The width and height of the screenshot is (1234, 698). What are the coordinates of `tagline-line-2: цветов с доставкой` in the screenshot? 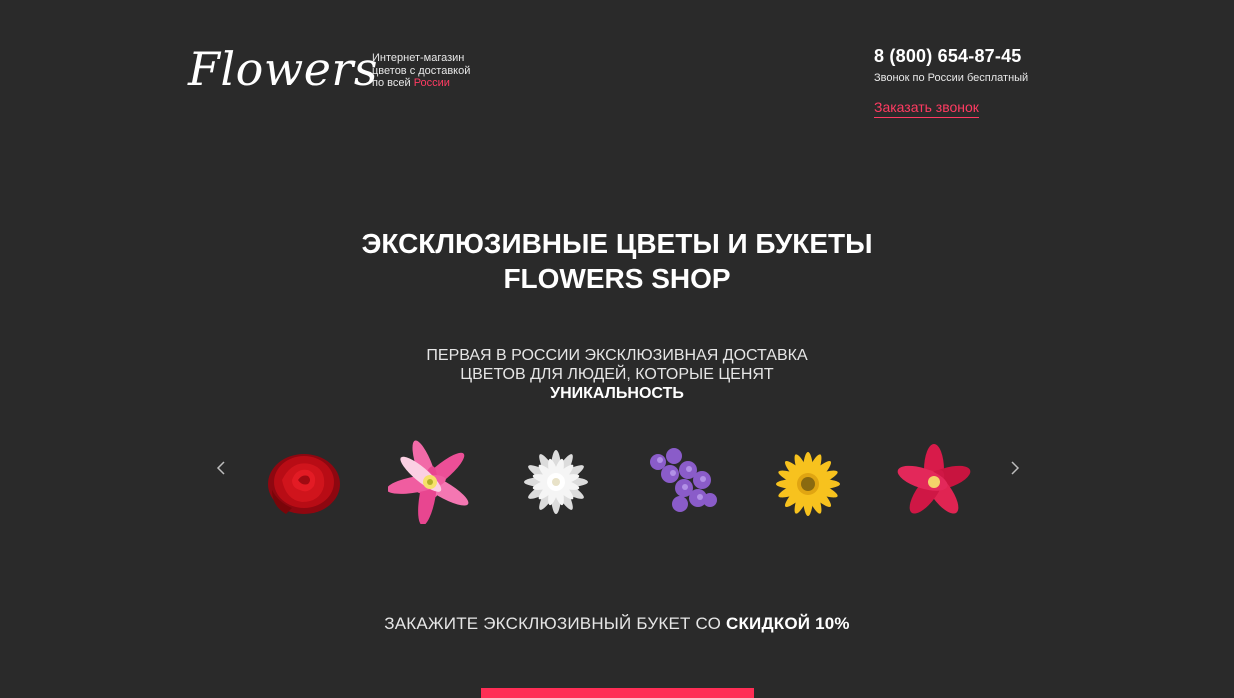 It's located at (421, 70).